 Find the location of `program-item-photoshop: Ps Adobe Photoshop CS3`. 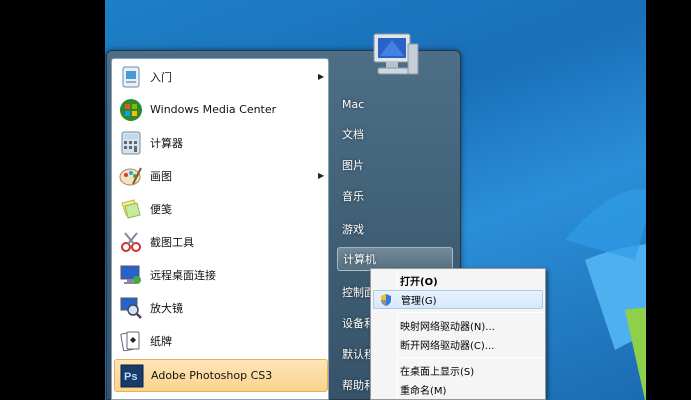

program-item-photoshop: Ps Adobe Photoshop CS3 is located at coordinates (221, 375).